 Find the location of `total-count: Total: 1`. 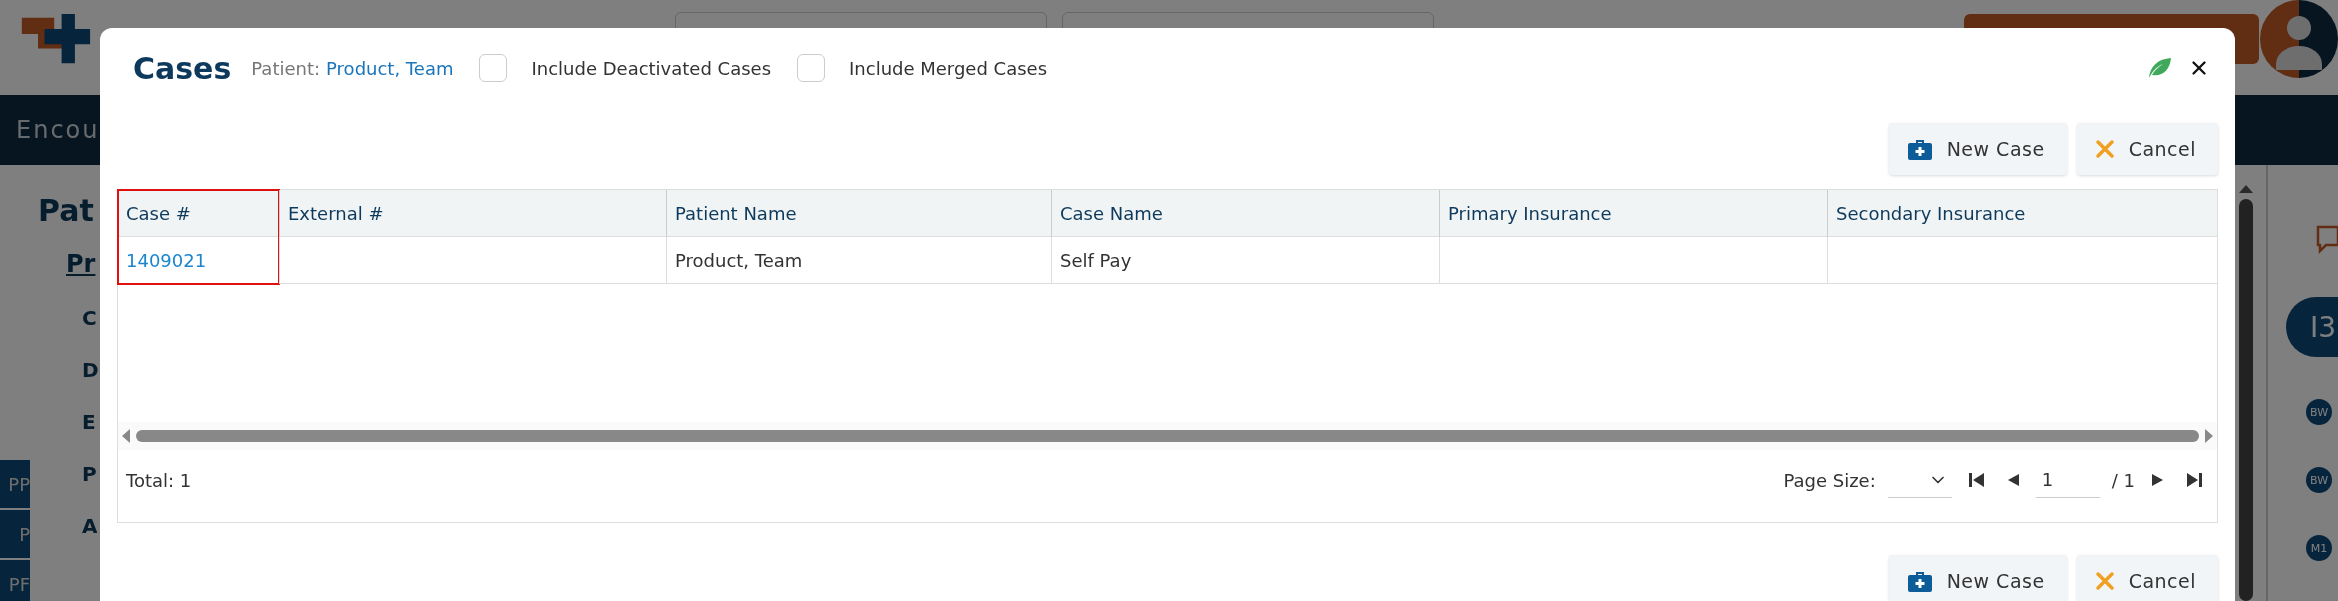

total-count: Total: 1 is located at coordinates (159, 480).